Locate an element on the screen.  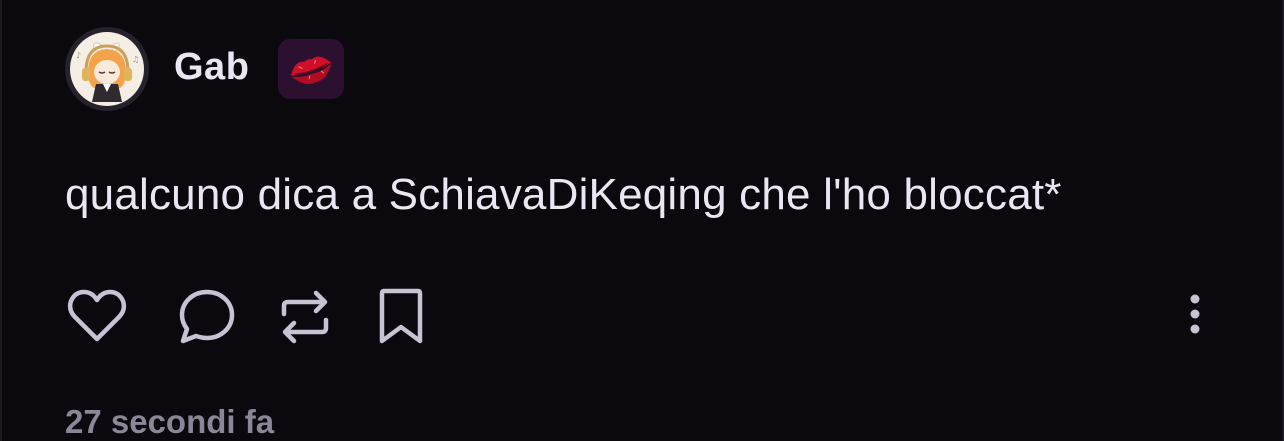
anime-girl-headphones-avatar-icon: ♪ ♫ is located at coordinates (107, 69).